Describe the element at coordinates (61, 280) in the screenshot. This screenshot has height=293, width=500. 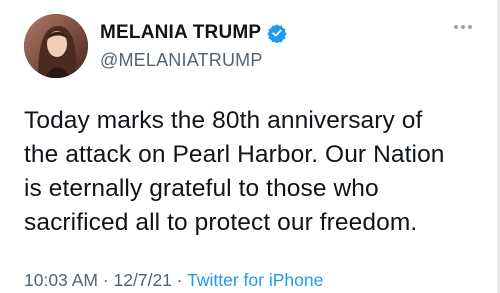
I see `tweet-time: 10:03 AM` at that location.